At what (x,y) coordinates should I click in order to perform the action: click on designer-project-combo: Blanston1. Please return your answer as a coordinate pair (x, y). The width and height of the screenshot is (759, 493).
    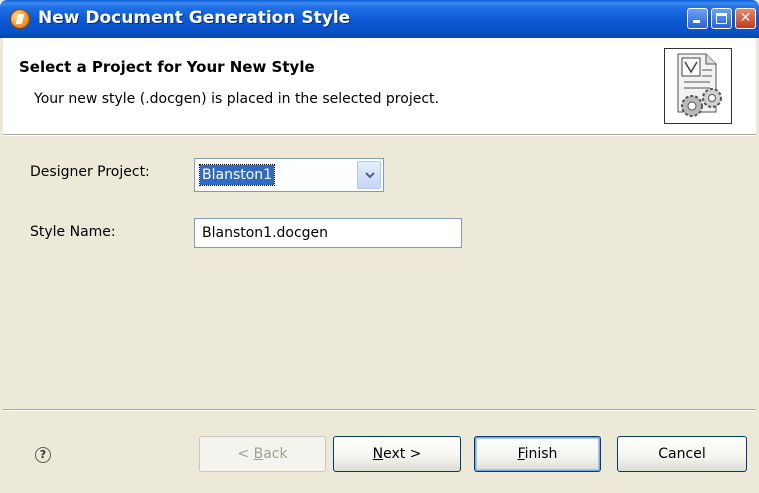
    Looking at the image, I should click on (289, 175).